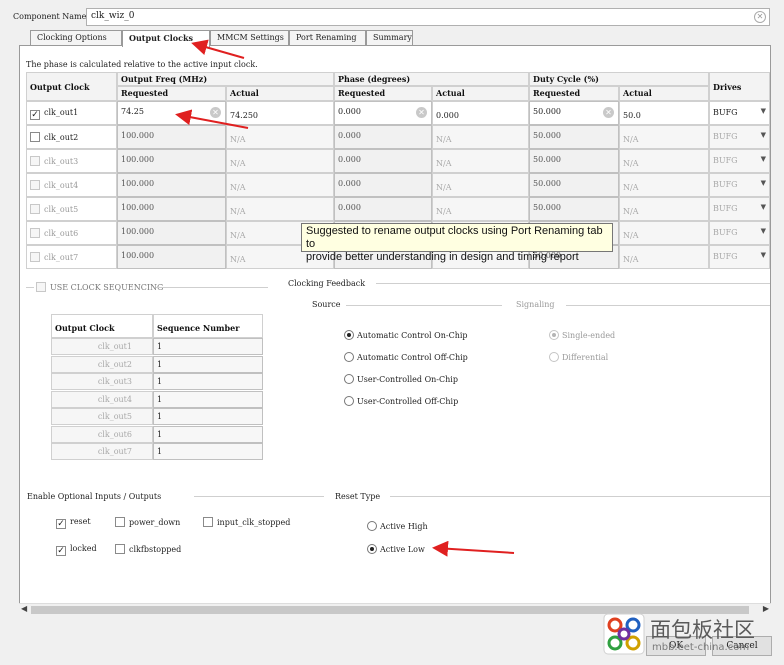 This screenshot has height=665, width=784. Describe the element at coordinates (41, 287) in the screenshot. I see `checkbox-box` at that location.